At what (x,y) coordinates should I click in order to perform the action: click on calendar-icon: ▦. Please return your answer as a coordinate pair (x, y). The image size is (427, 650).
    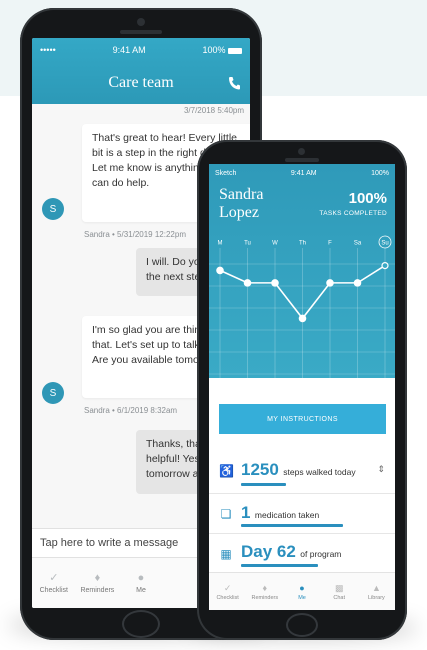
    Looking at the image, I should click on (226, 554).